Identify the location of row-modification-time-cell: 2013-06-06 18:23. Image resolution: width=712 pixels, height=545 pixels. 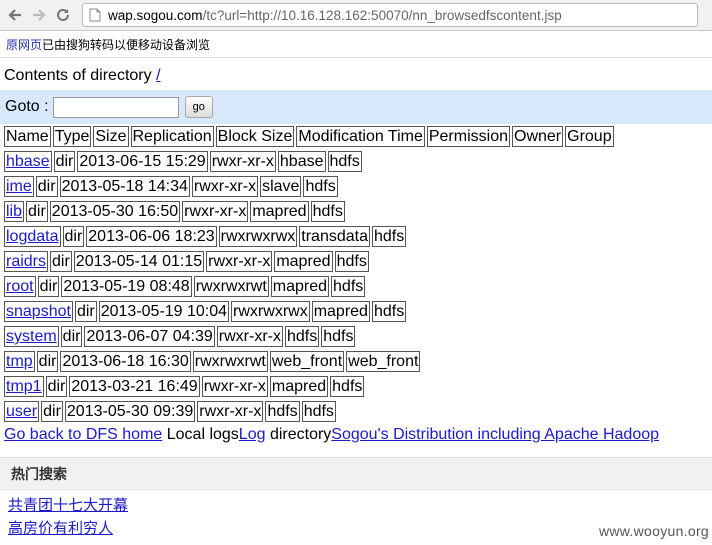
(151, 236).